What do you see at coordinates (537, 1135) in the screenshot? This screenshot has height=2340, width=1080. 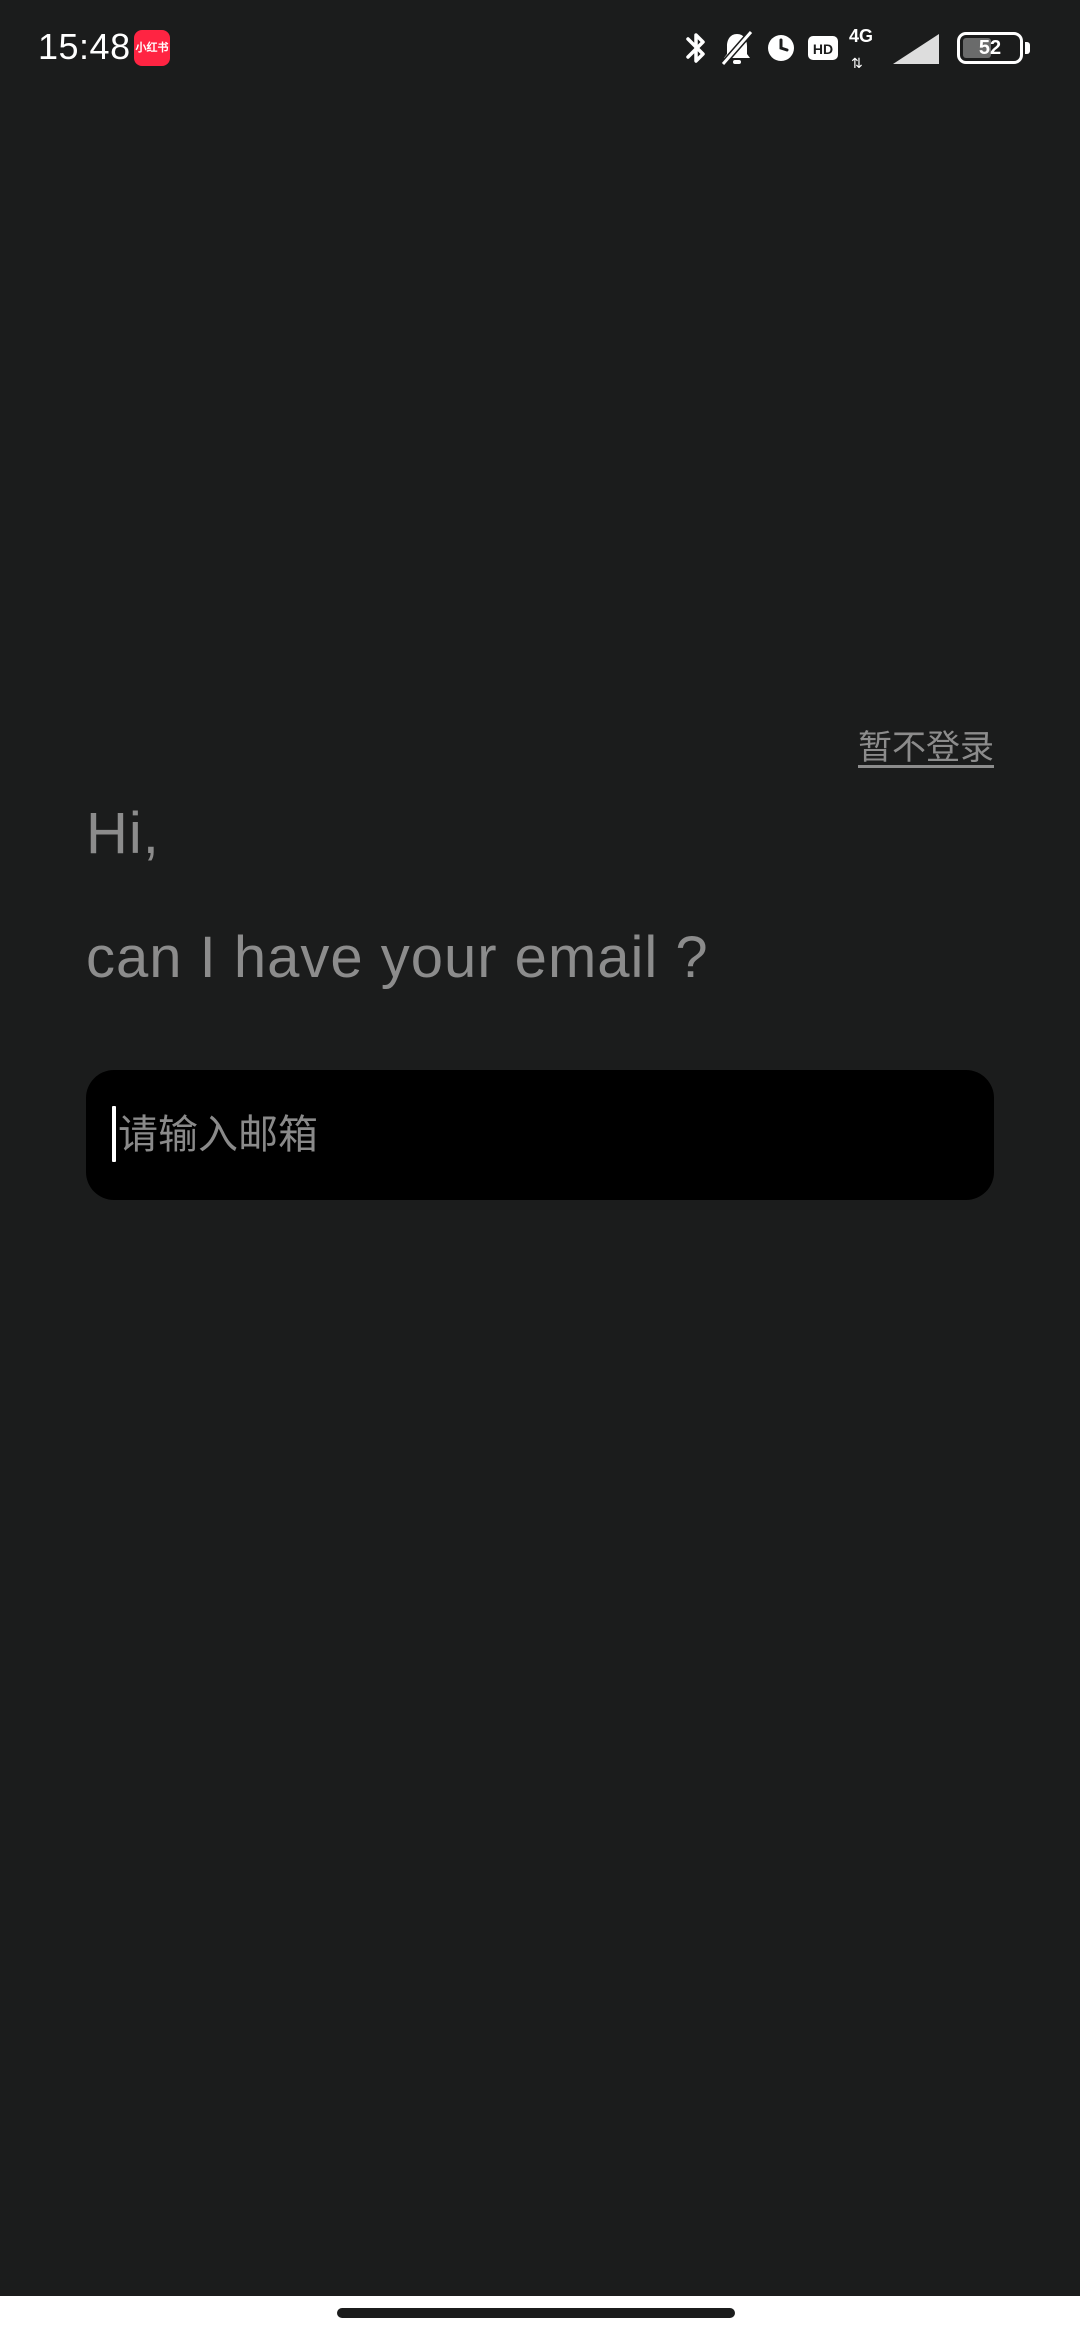 I see `email-input` at bounding box center [537, 1135].